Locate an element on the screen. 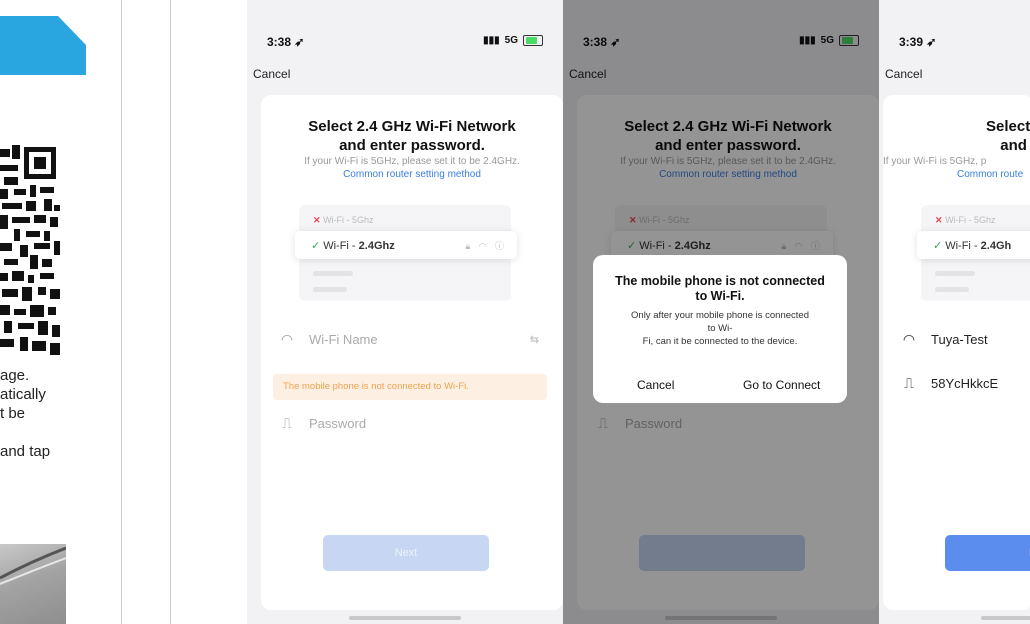  password-field: ⎍ Password is located at coordinates (322, 423).